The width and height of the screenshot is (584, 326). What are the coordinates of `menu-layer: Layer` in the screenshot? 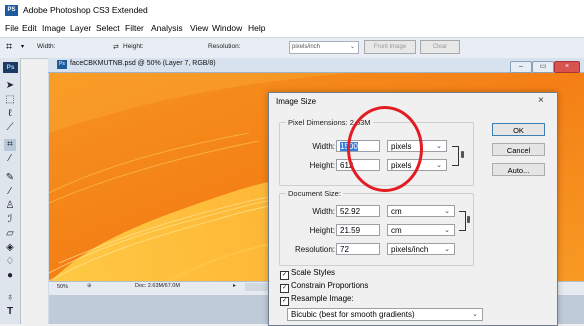 It's located at (80, 28).